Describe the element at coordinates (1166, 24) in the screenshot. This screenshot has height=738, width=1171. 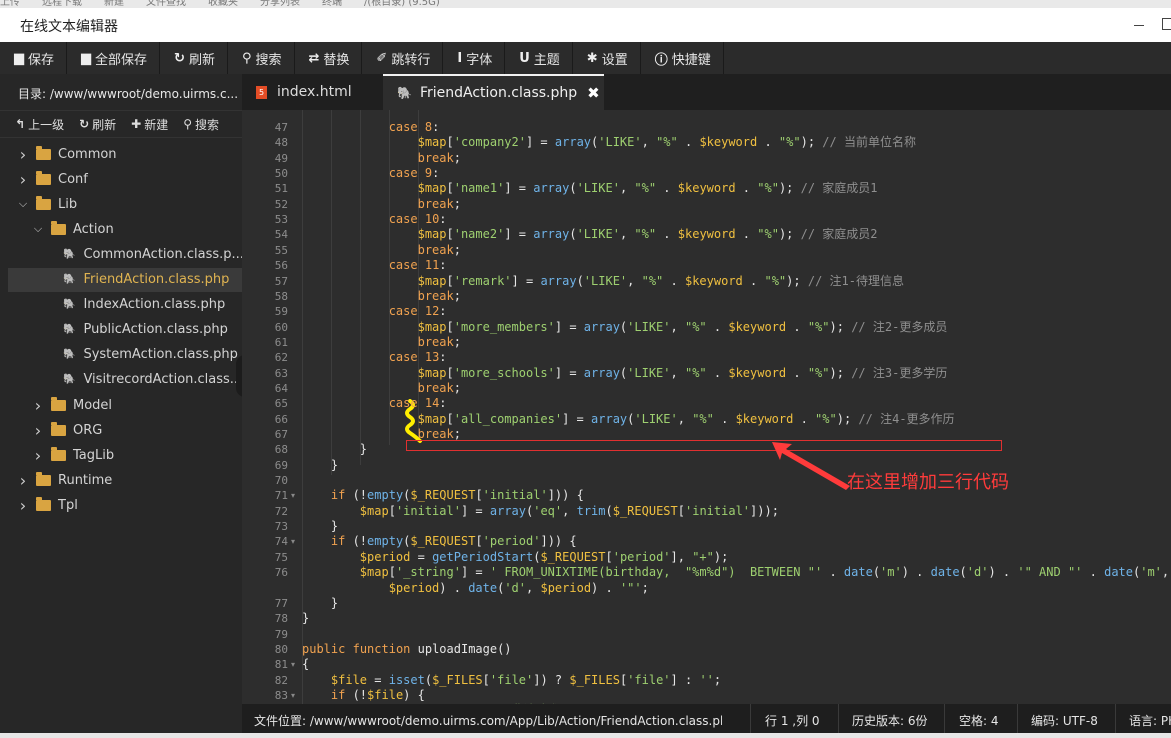
I see `maximize-button` at that location.